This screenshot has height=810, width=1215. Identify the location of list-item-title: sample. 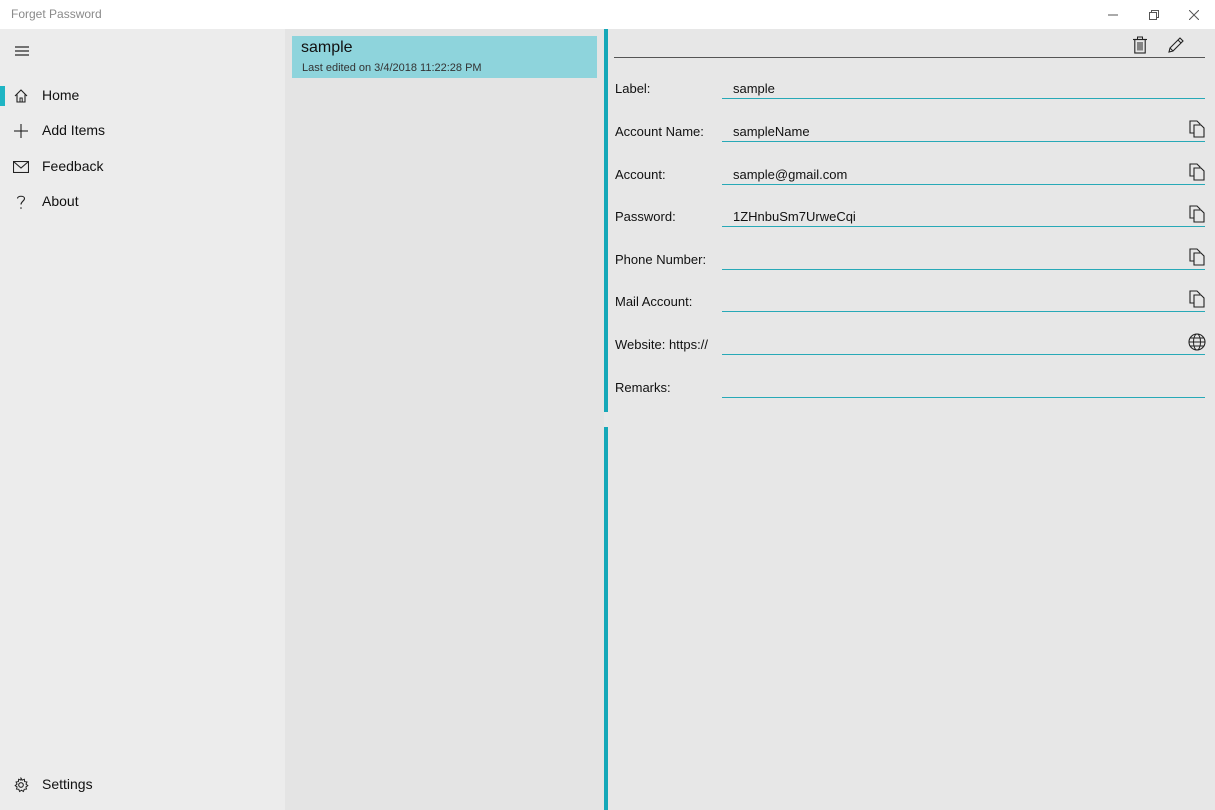
(327, 47).